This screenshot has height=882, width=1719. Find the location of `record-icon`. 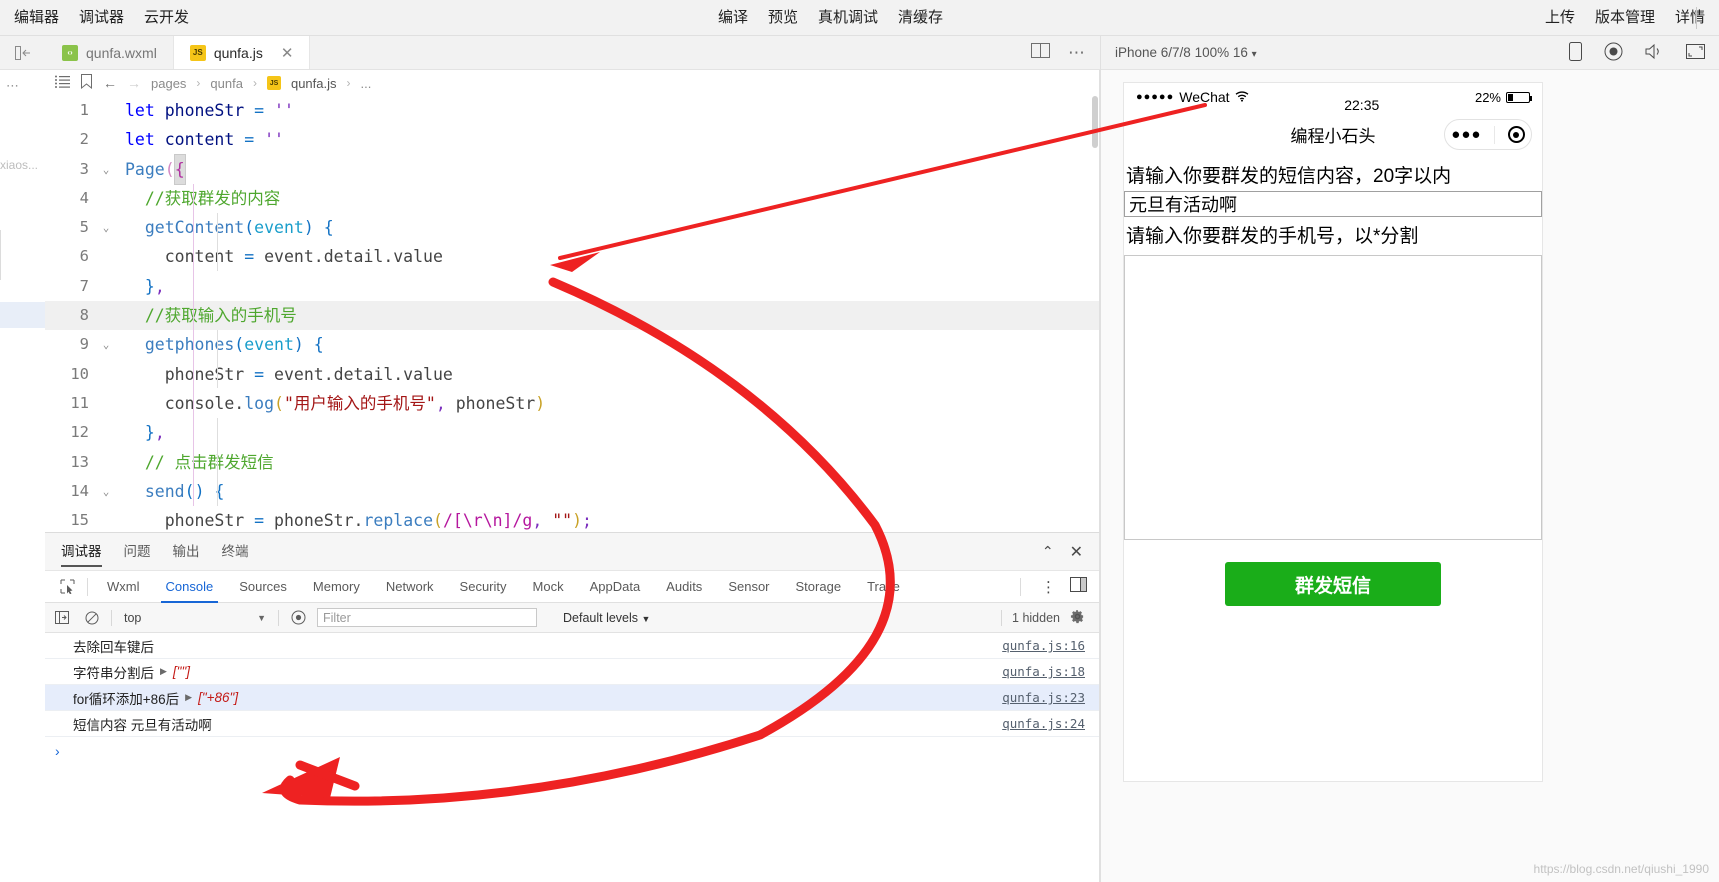

record-icon is located at coordinates (1613, 53).